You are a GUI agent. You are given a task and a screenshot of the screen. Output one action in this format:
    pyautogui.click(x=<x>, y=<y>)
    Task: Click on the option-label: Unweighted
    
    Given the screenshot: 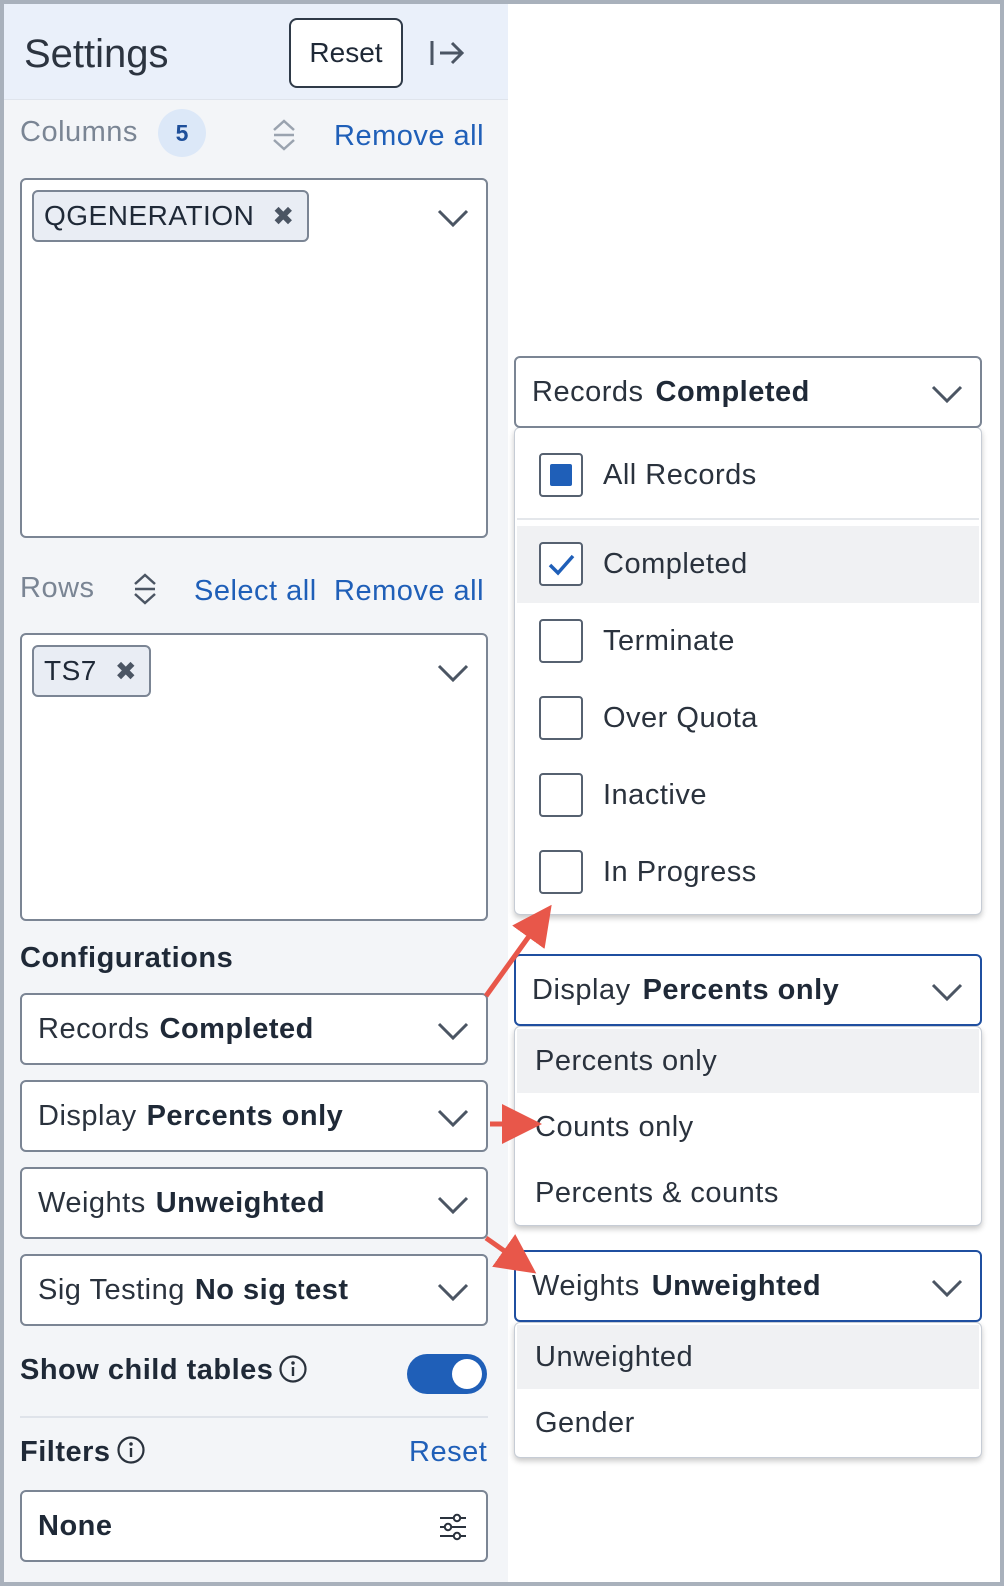 What is the action you would take?
    pyautogui.click(x=614, y=1356)
    